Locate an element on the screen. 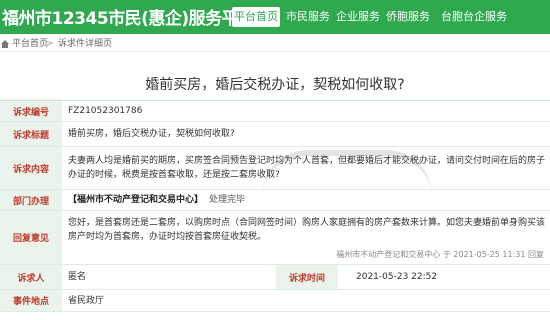 This screenshot has height=320, width=550. nav-citizen-service: 市民服务 is located at coordinates (308, 17).